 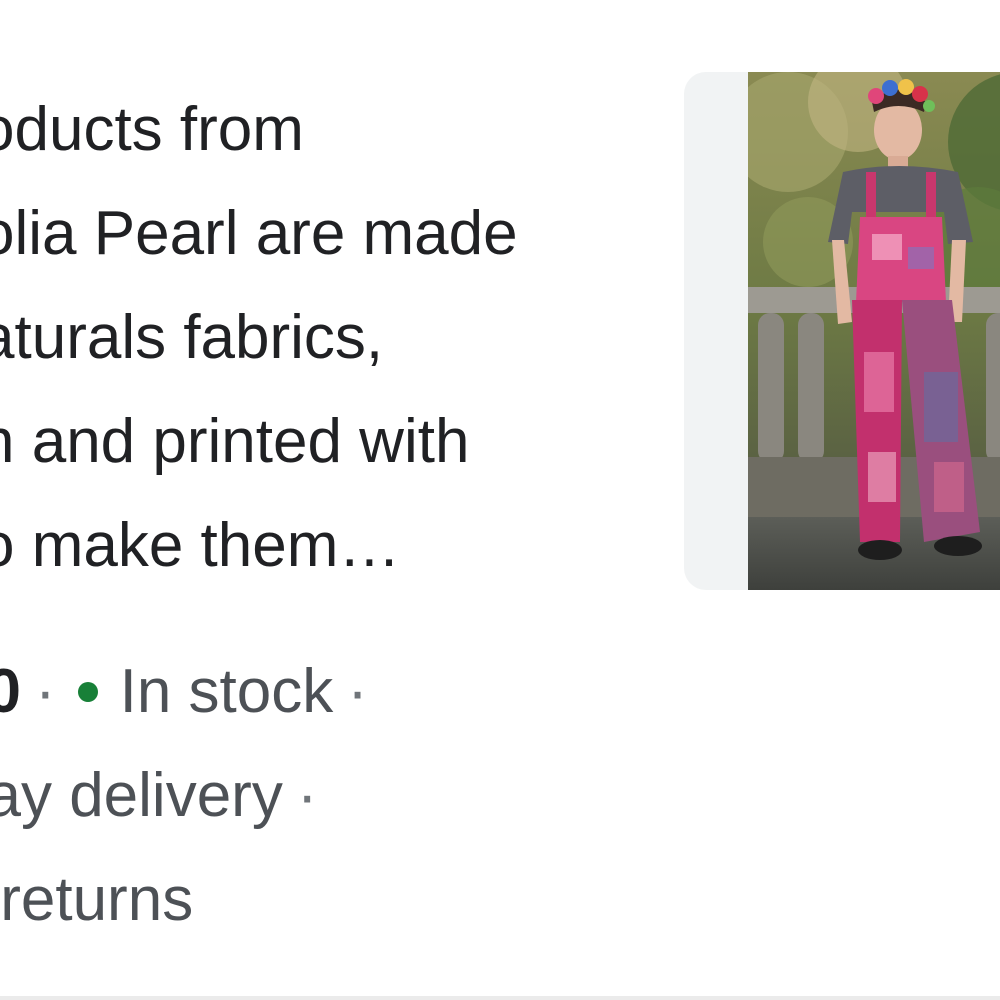 I want to click on returns-row: y returns, so click(x=326, y=900).